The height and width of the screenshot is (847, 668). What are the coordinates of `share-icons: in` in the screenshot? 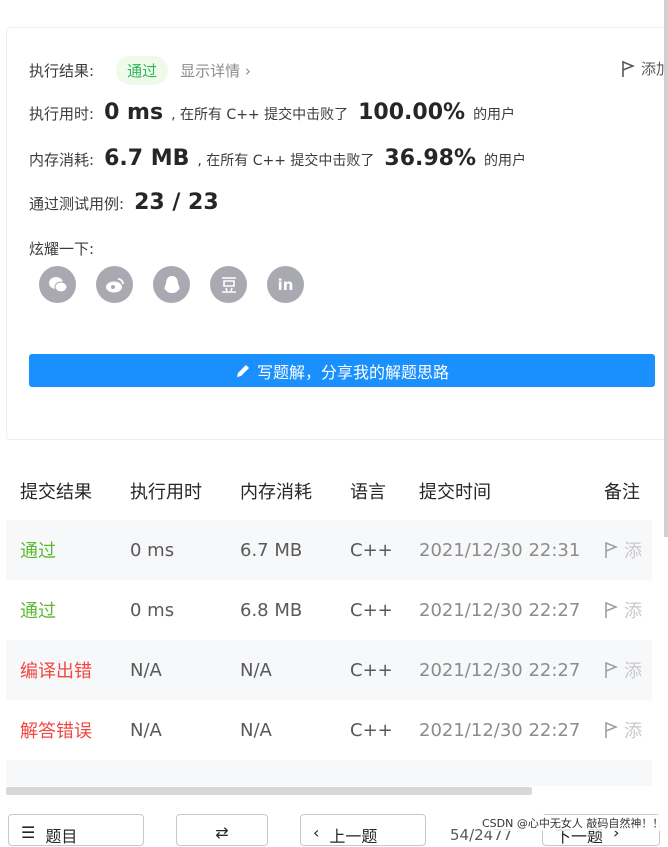 It's located at (171, 284).